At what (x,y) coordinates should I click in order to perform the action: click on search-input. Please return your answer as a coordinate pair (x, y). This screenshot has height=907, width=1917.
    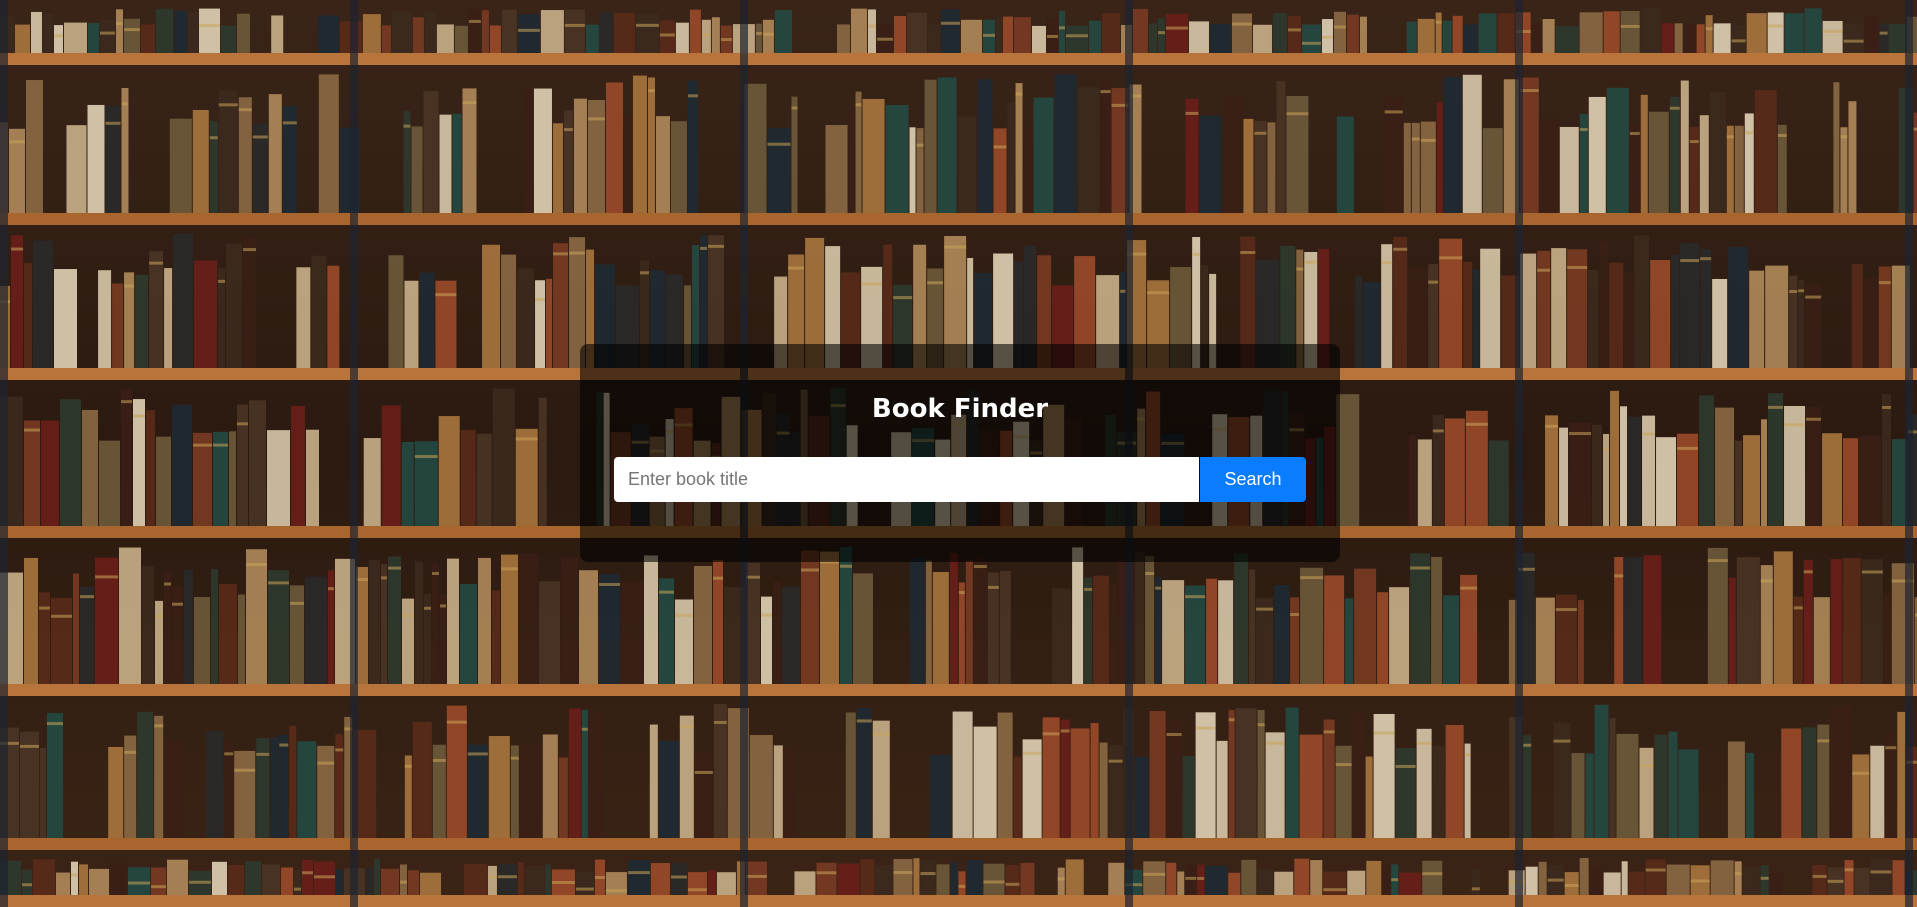
    Looking at the image, I should click on (906, 479).